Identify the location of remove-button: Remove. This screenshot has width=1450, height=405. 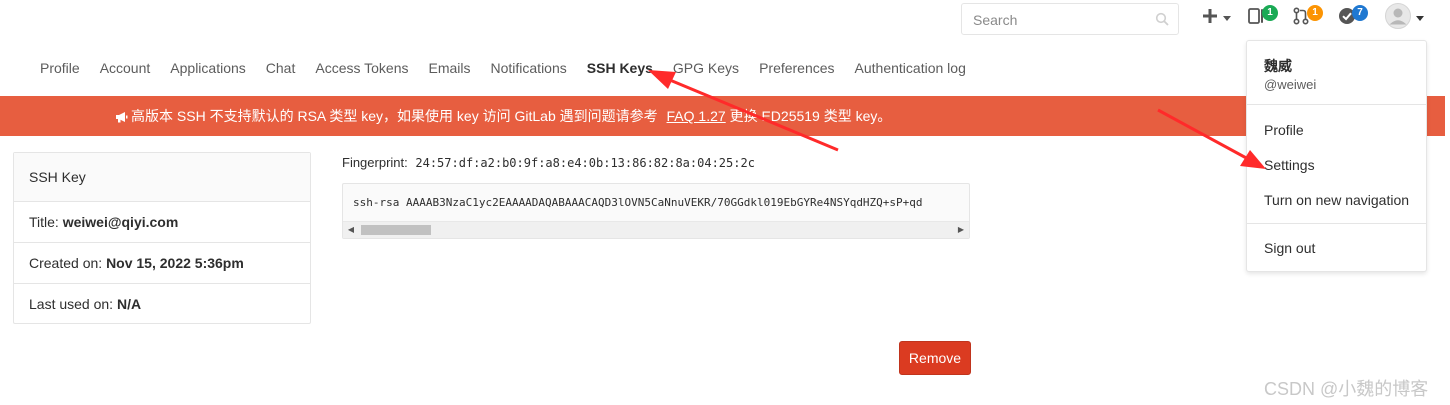
(935, 358).